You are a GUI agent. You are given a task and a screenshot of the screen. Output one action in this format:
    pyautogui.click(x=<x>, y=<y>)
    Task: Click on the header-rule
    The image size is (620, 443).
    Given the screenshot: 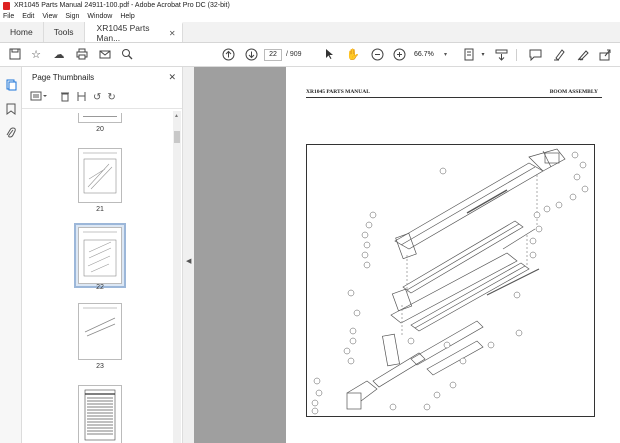 What is the action you would take?
    pyautogui.click(x=454, y=97)
    